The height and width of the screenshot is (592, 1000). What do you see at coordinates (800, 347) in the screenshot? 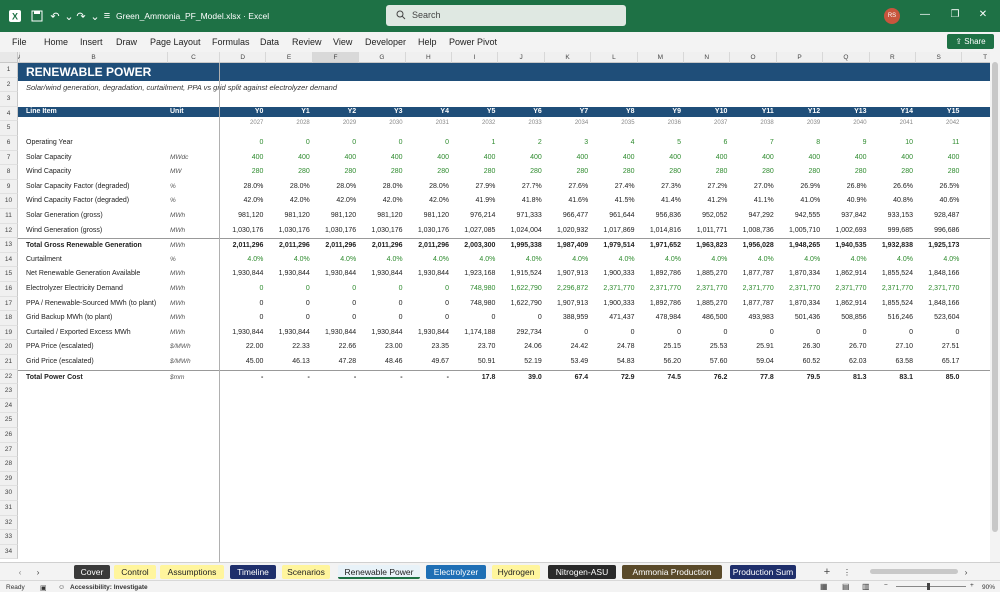
I see `table-cell: 26.30` at bounding box center [800, 347].